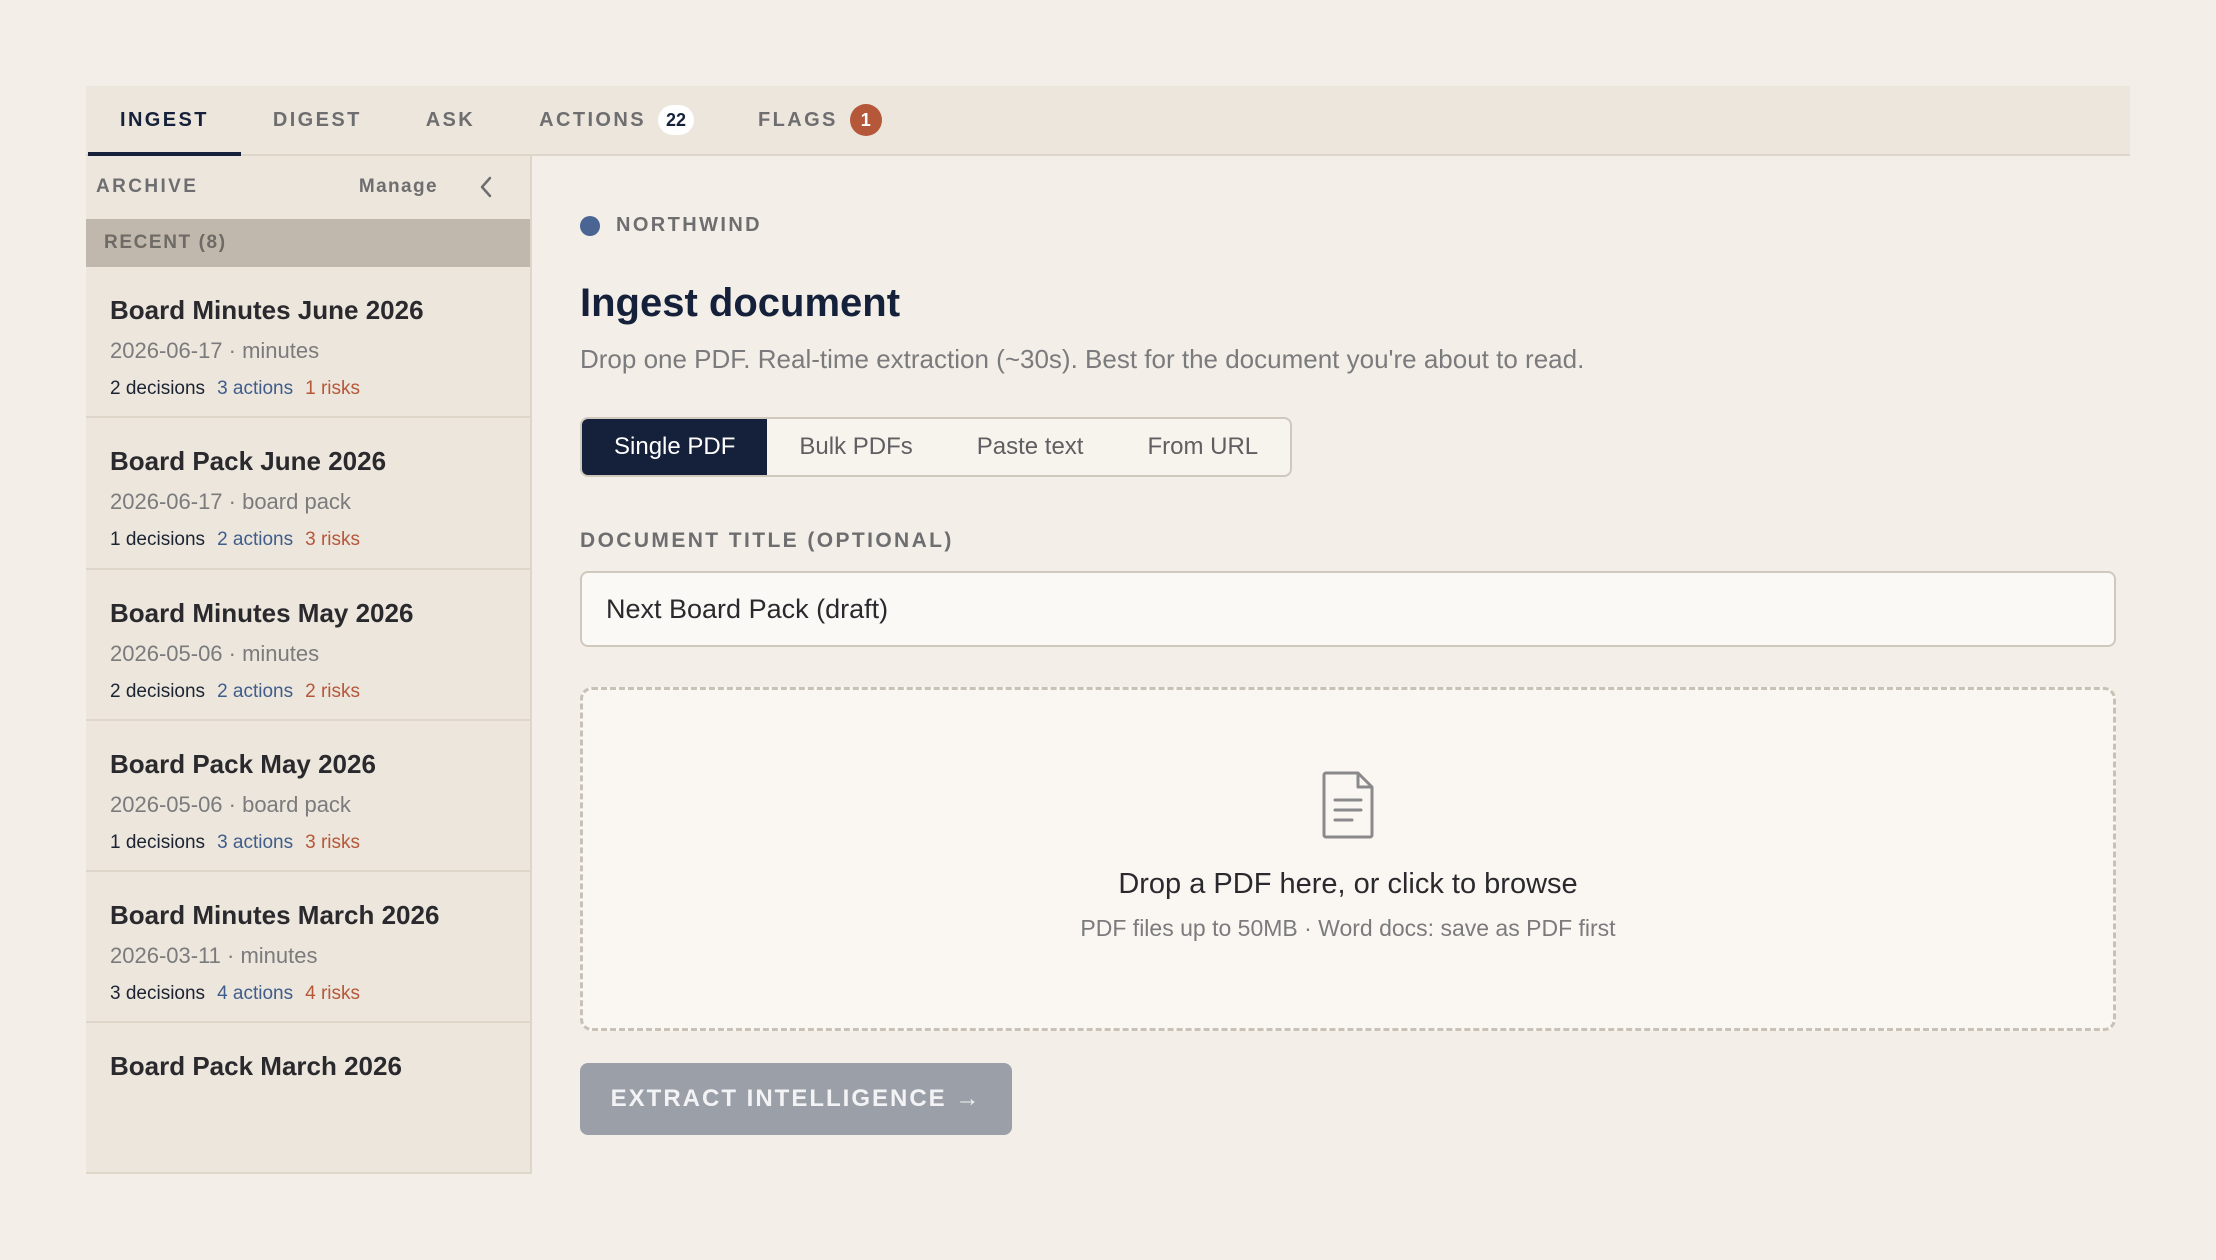 This screenshot has width=2216, height=1260. I want to click on tab-ask-label: ASK, so click(450, 119).